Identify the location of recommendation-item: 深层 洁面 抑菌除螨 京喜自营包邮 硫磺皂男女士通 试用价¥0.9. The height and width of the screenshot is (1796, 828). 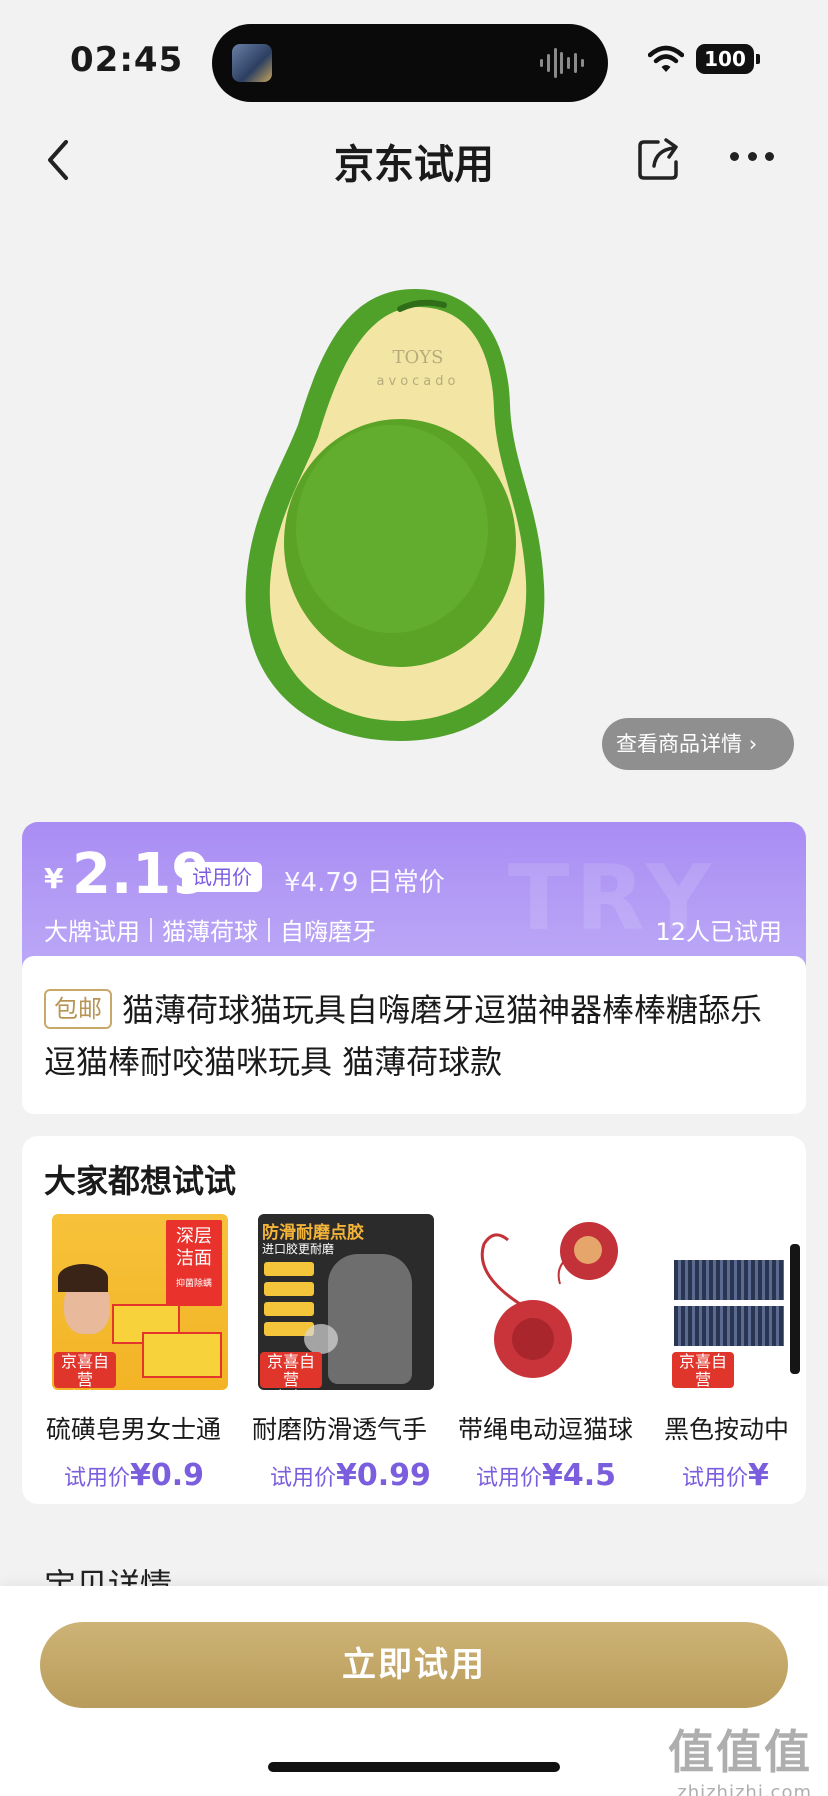
(141, 1354).